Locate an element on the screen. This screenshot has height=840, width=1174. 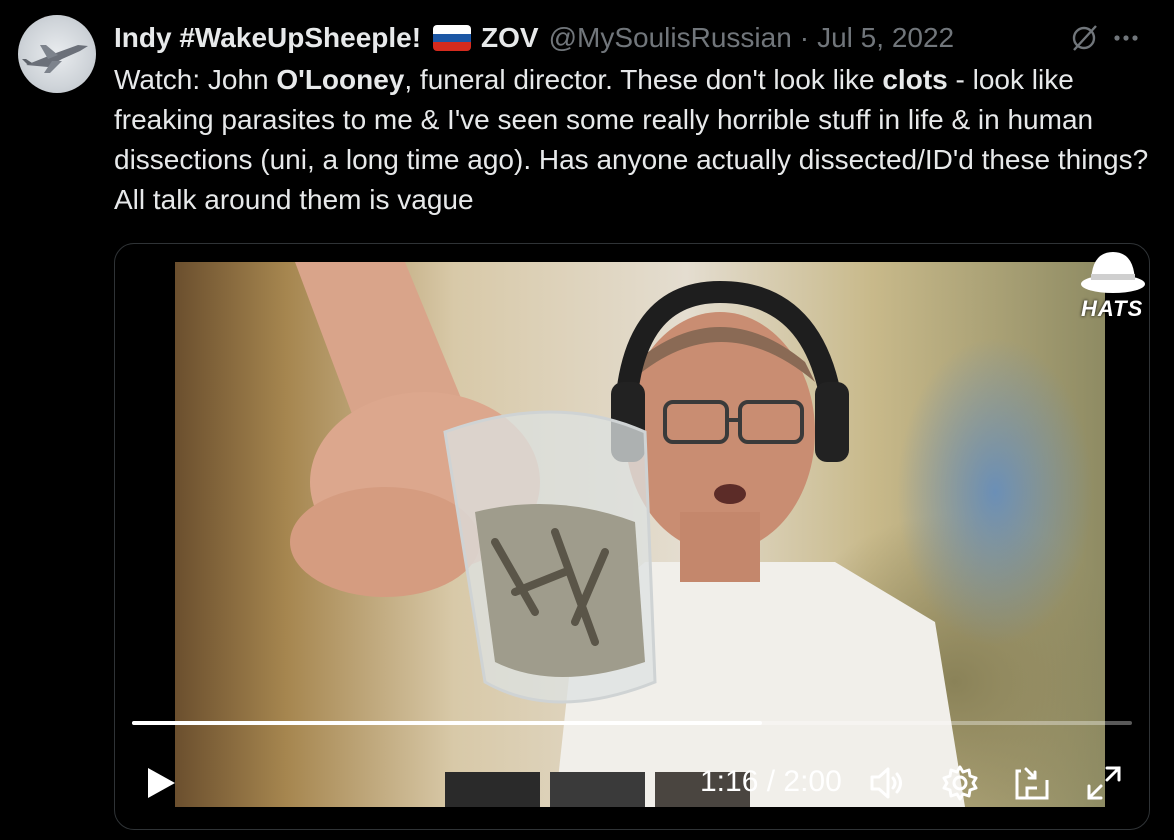
play-icon is located at coordinates (160, 783).